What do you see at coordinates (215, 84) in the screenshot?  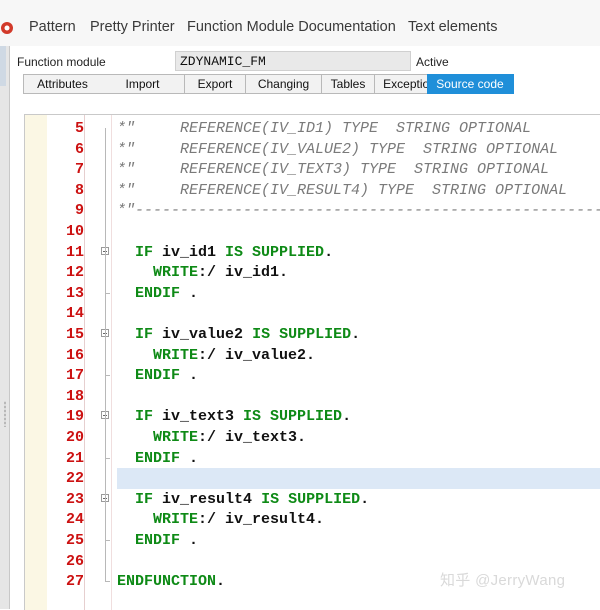 I see `tab-export: Export` at bounding box center [215, 84].